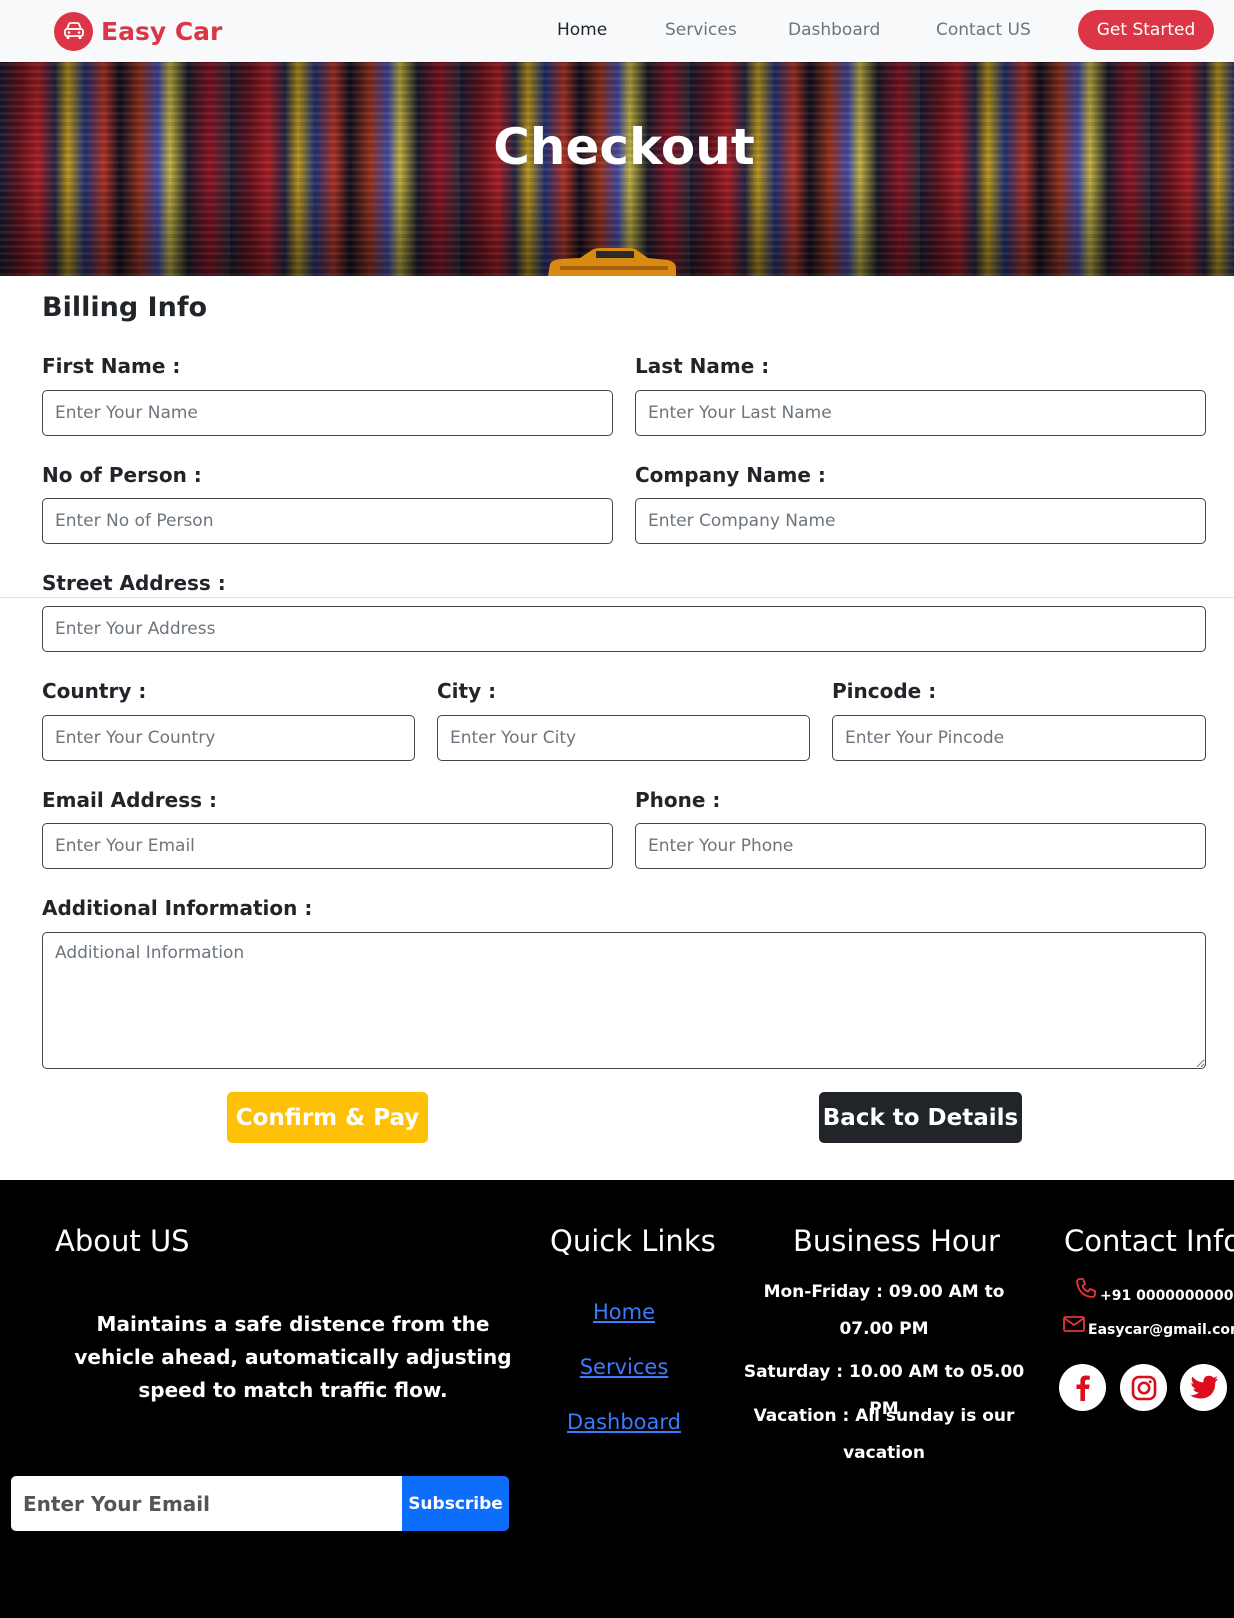  What do you see at coordinates (1146, 30) in the screenshot?
I see `get-started-button: Get Started` at bounding box center [1146, 30].